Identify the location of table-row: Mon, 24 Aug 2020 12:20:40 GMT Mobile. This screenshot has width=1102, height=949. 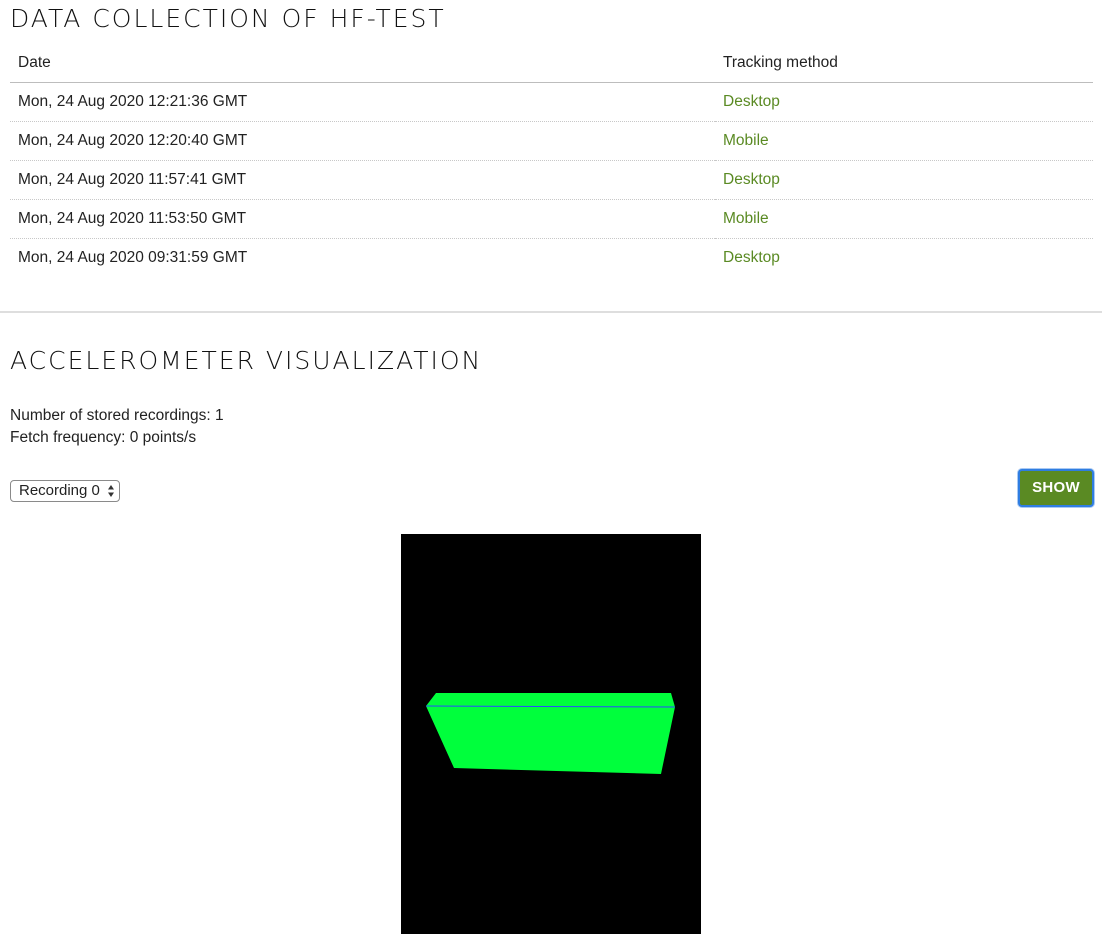
(551, 141).